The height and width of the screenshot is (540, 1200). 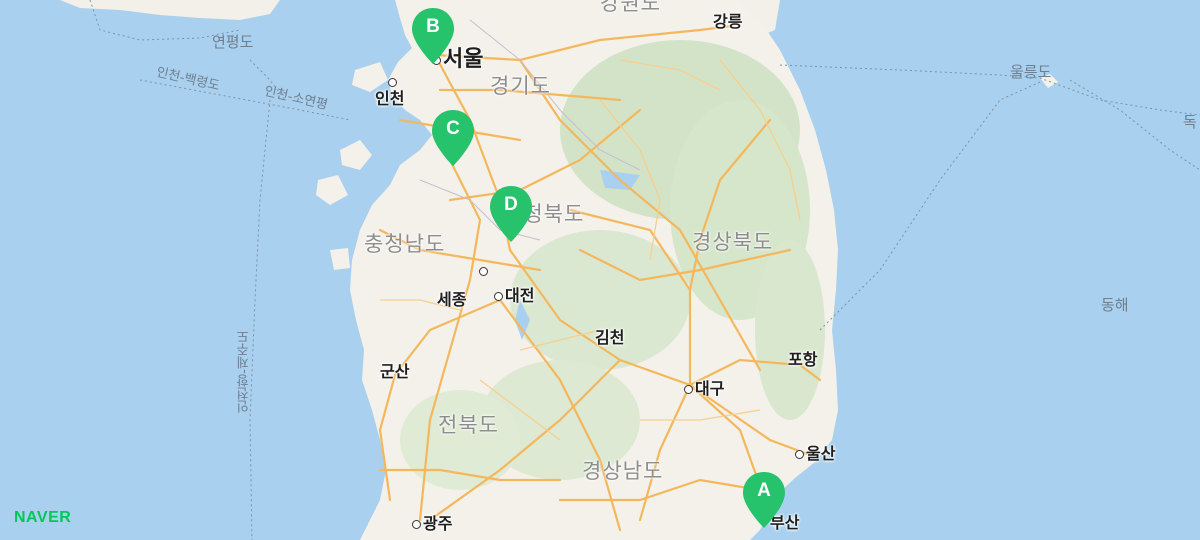 I want to click on island-label-yeonpyeongdo: 연평도, so click(x=233, y=42).